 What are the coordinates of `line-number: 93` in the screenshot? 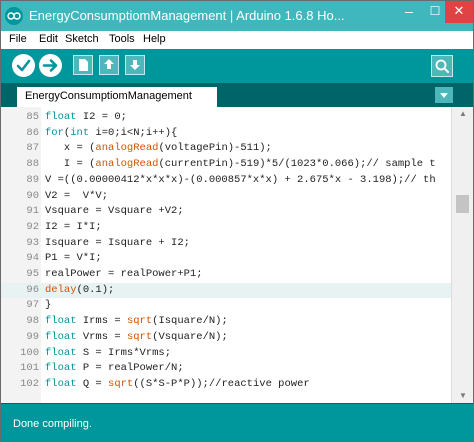 It's located at (32, 242).